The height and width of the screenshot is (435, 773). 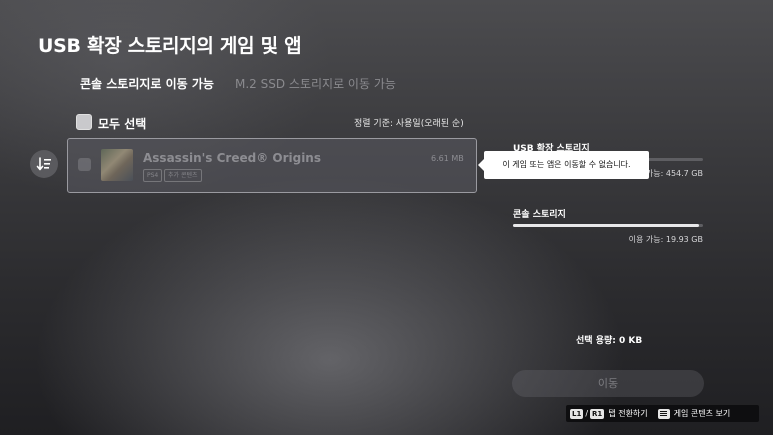 I want to click on console-storage-available: 이용 가능: 19.93 GB, so click(x=665, y=239).